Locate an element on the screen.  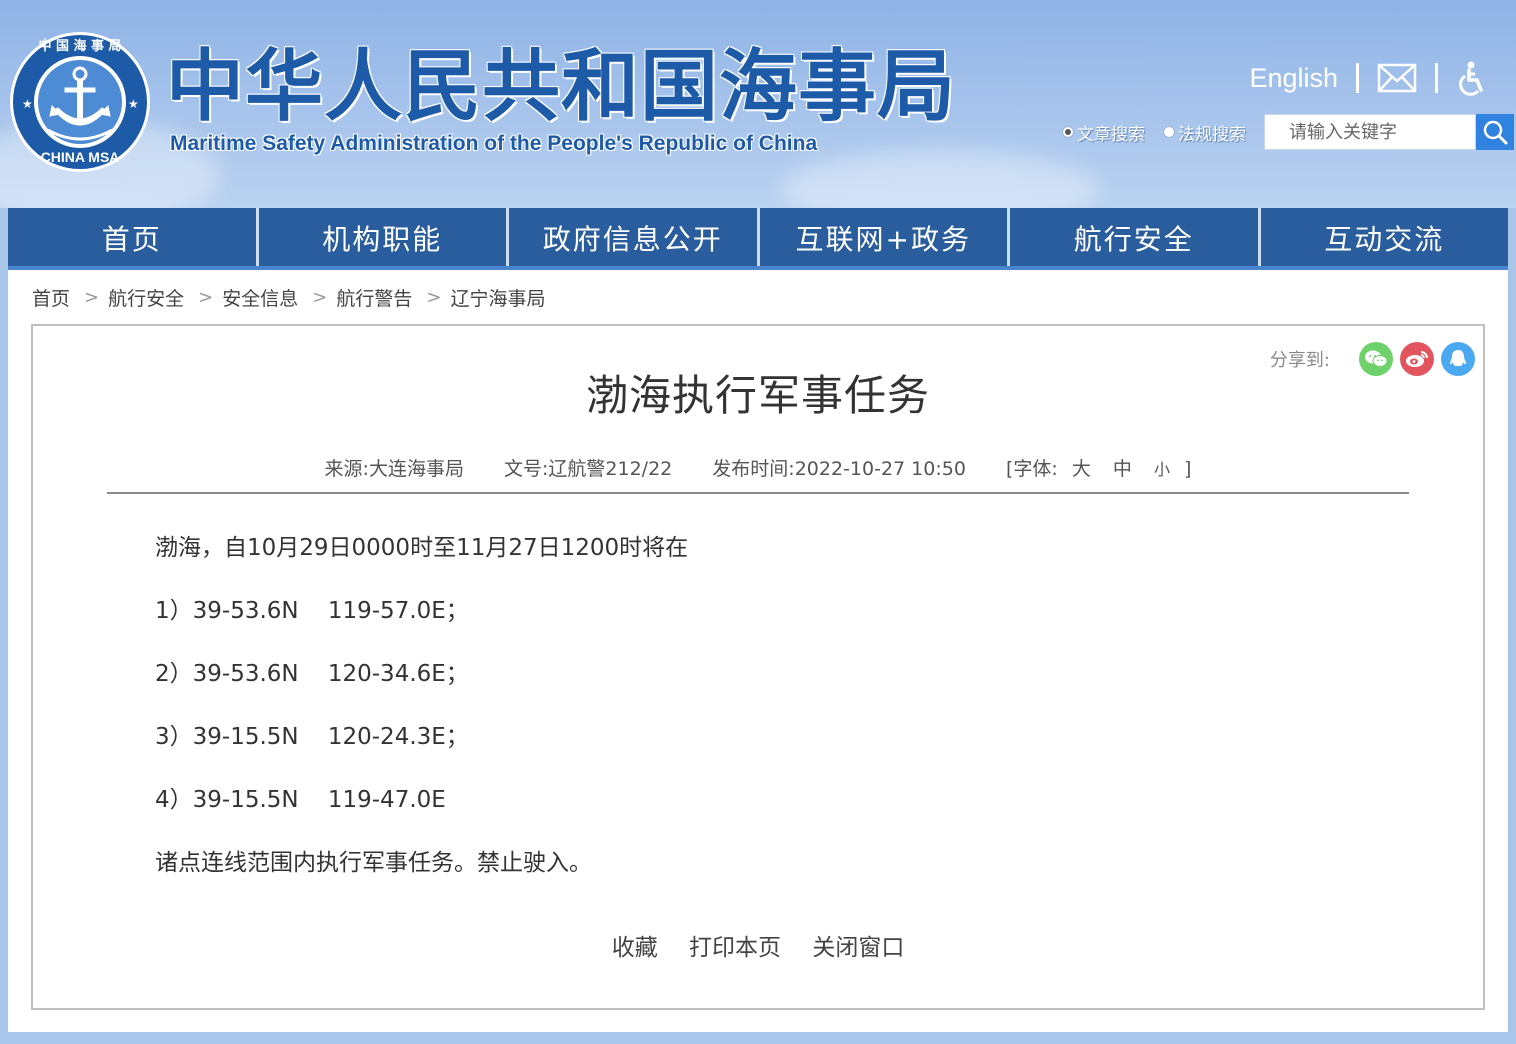
nav-item-interaction: 互动交流 is located at coordinates (1384, 238).